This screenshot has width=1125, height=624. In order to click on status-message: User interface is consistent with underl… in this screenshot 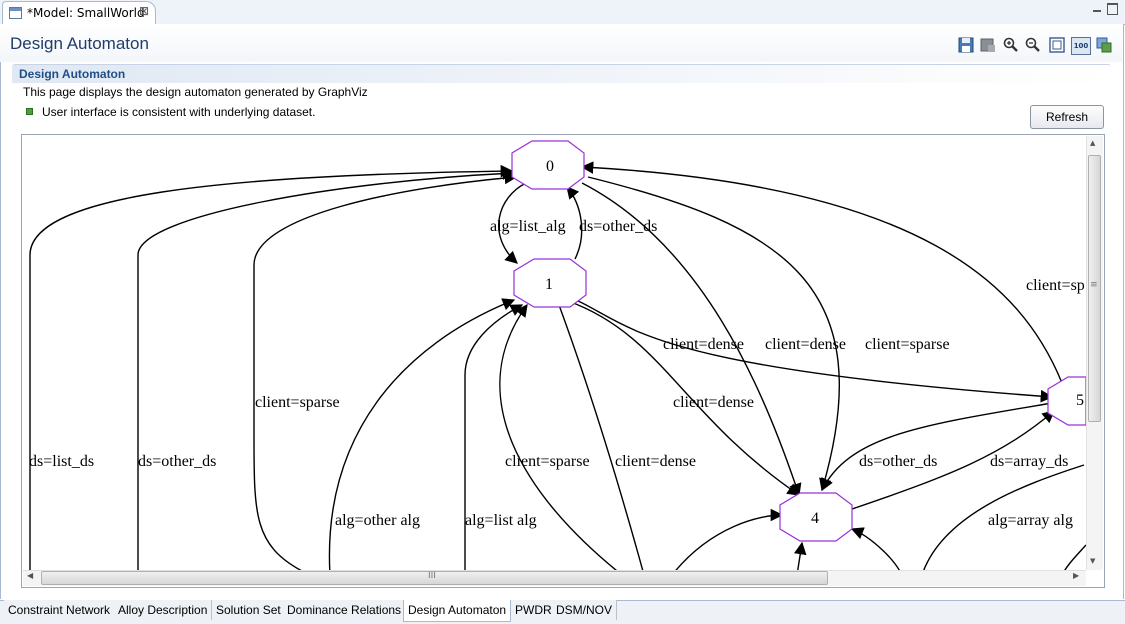, I will do `click(179, 112)`.